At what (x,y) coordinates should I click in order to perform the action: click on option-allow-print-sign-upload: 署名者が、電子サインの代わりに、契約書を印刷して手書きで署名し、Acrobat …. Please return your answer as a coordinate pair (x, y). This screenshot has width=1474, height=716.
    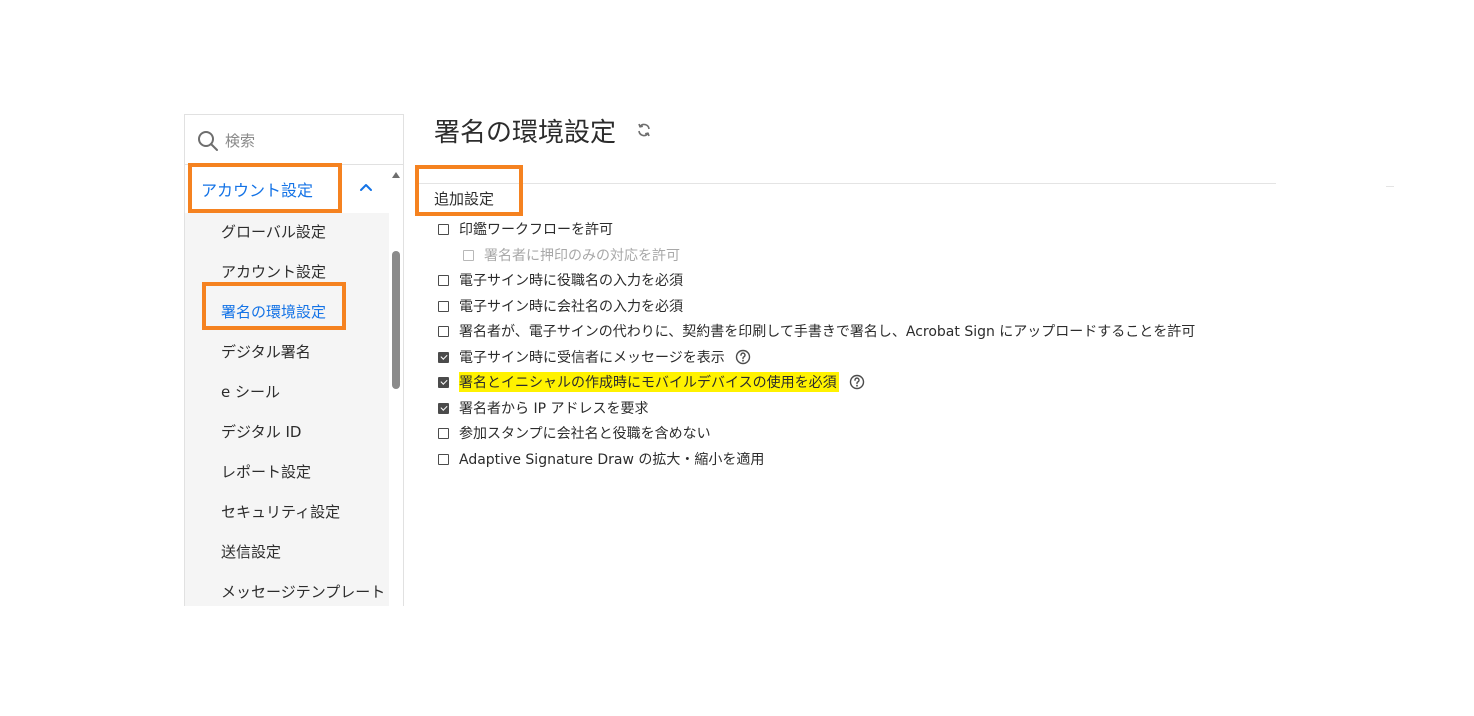
    Looking at the image, I should click on (816, 331).